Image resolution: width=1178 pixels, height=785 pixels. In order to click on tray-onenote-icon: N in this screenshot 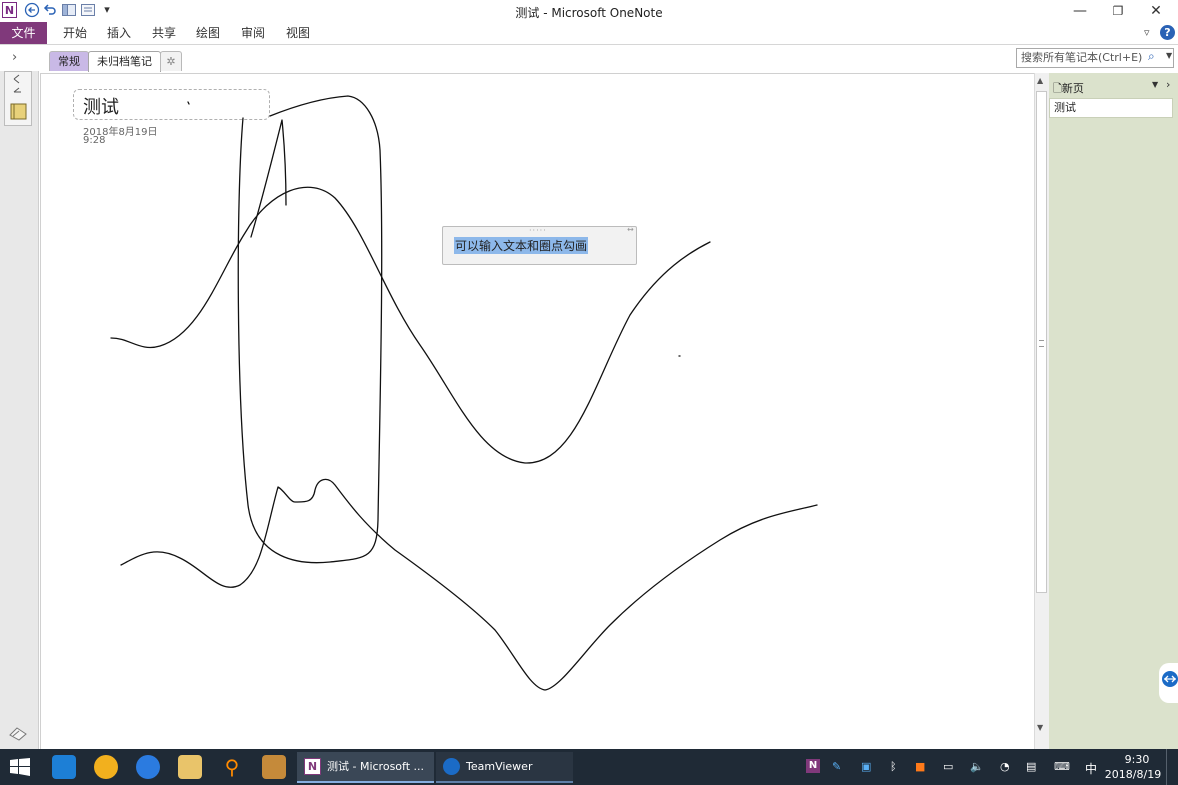, I will do `click(813, 766)`.